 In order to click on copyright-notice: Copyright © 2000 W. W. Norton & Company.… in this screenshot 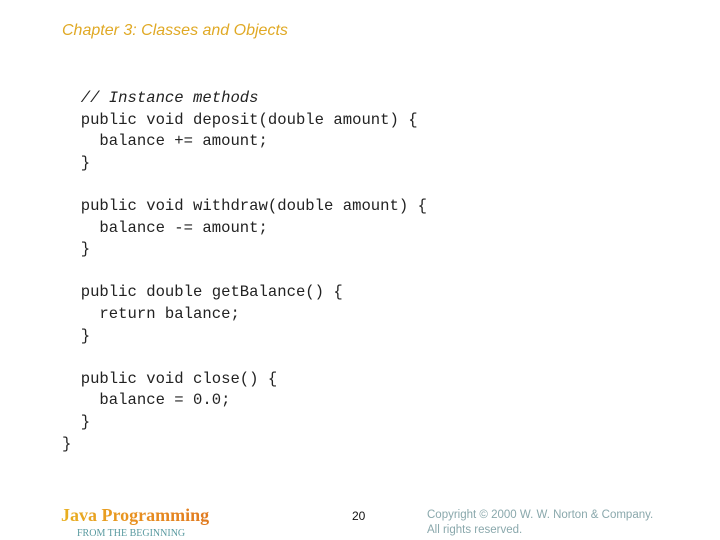, I will do `click(540, 523)`.